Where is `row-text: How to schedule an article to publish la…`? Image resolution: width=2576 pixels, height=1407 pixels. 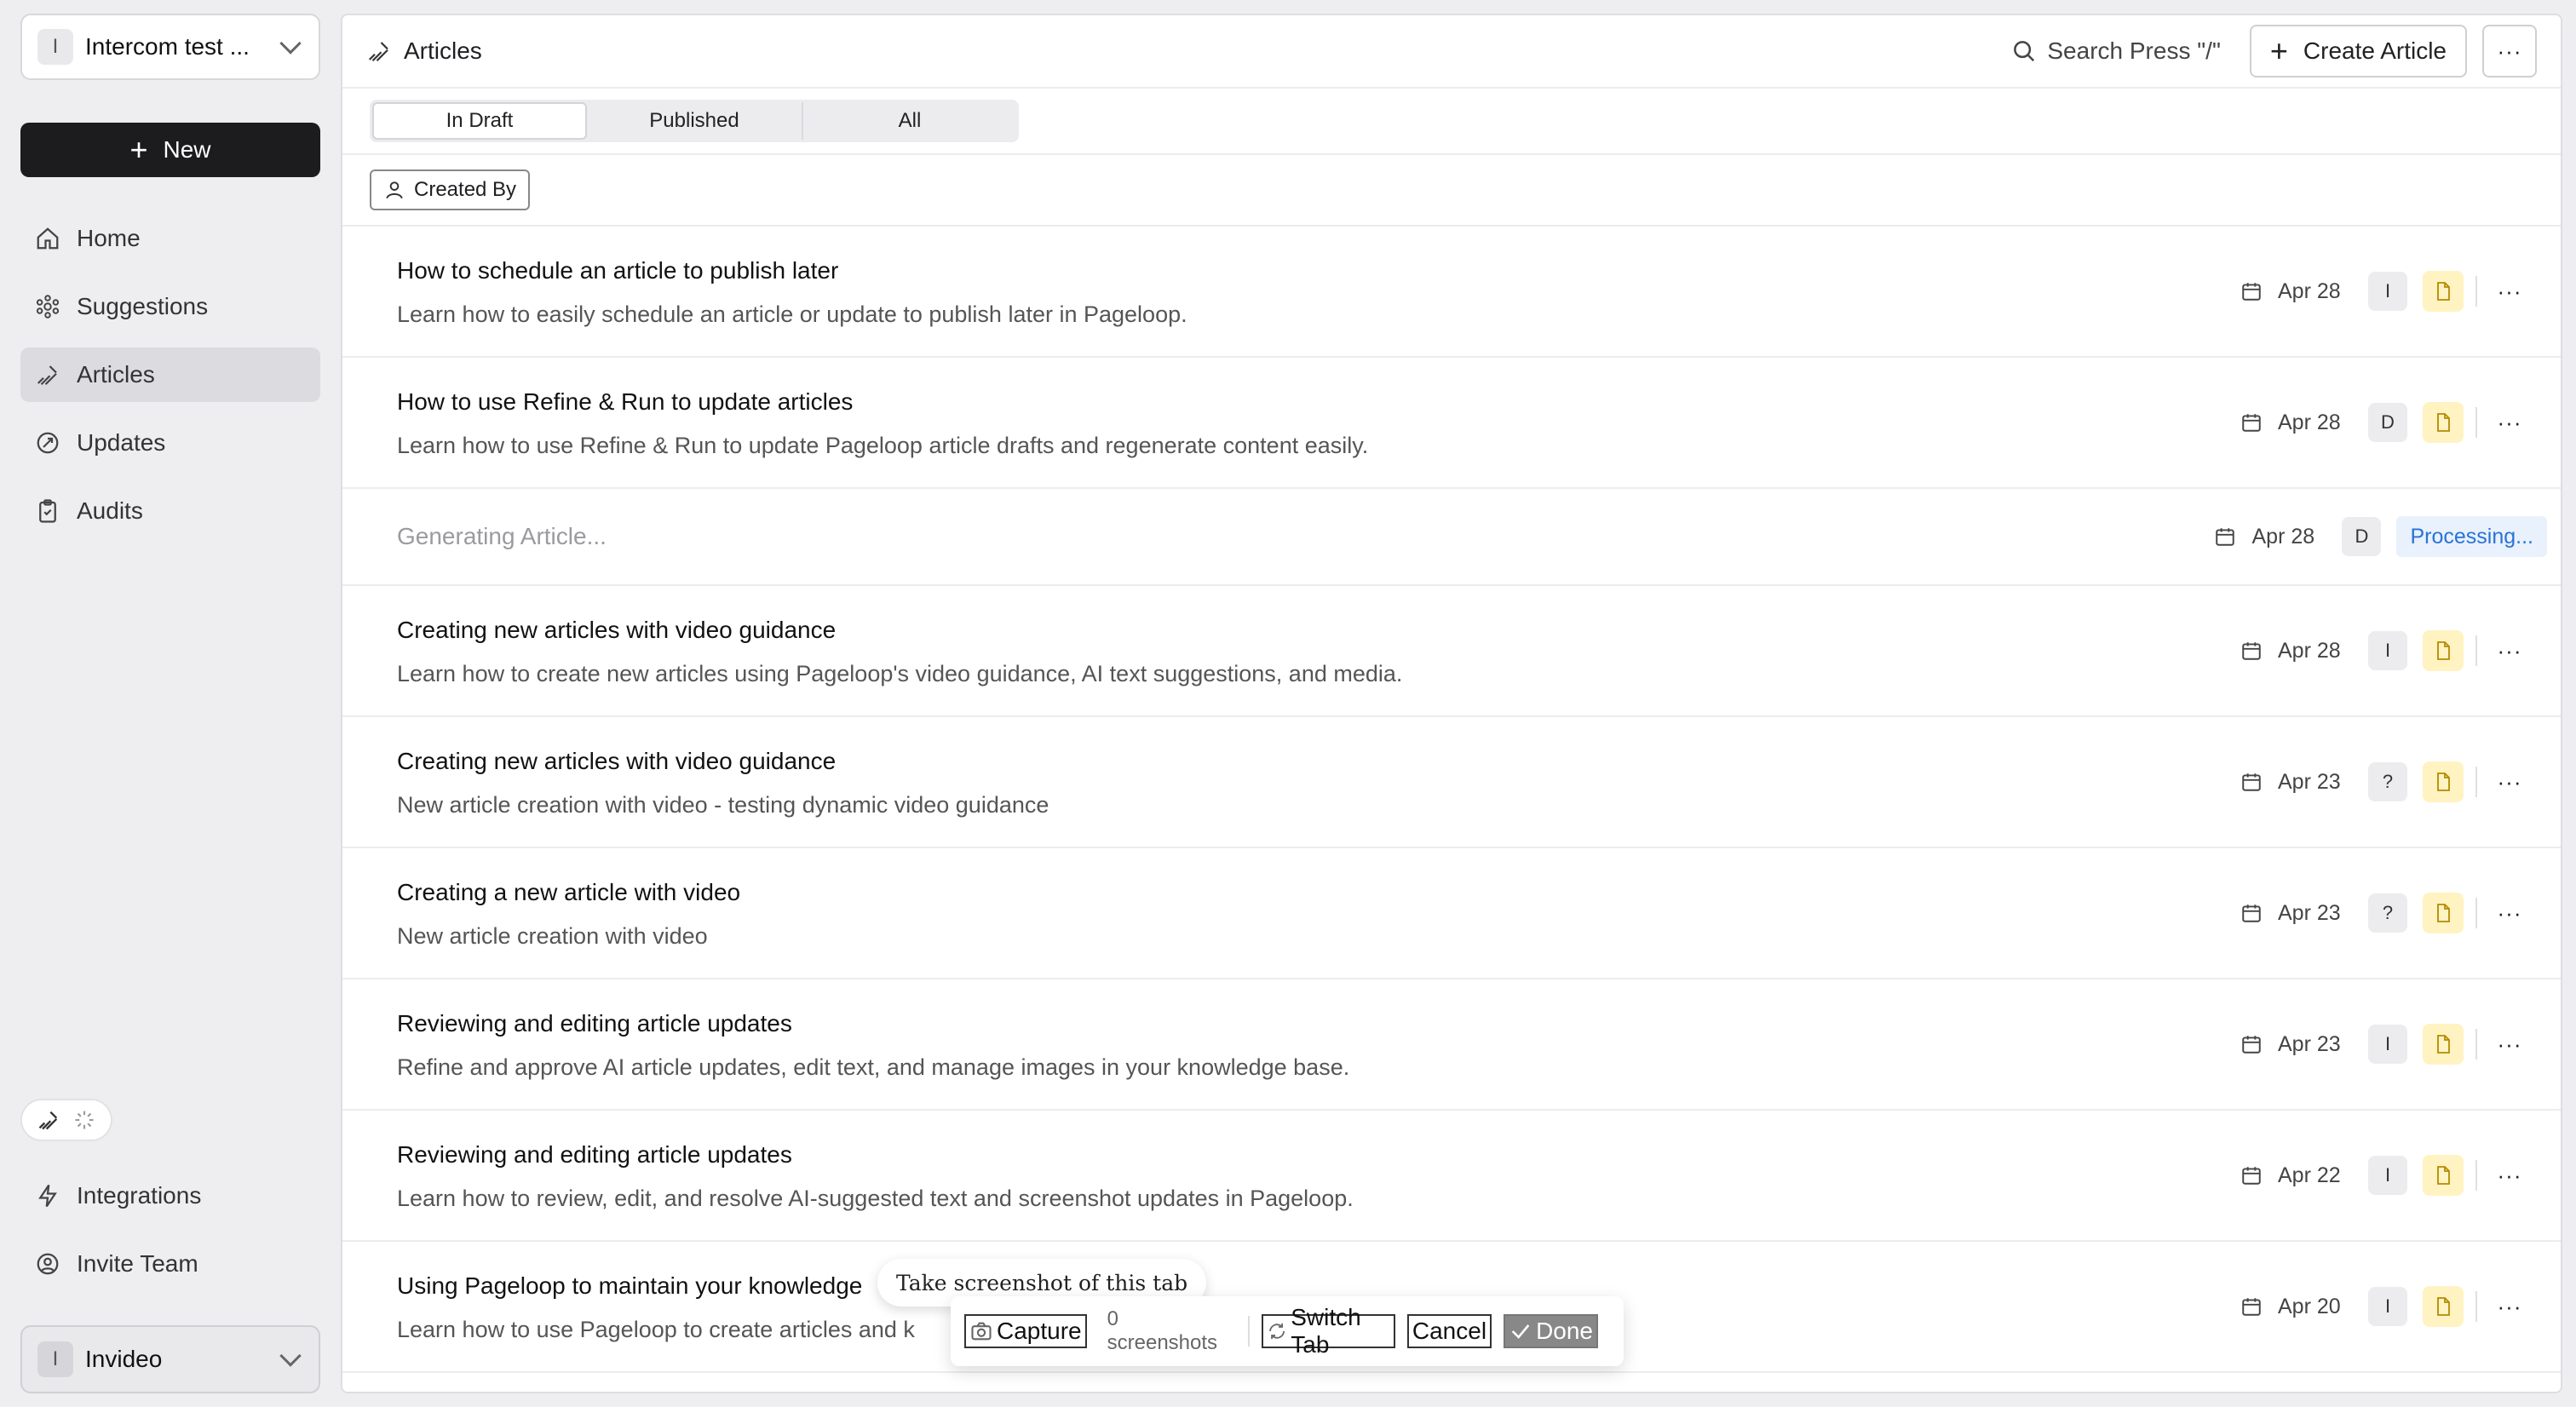
row-text: How to schedule an article to publish la… is located at coordinates (792, 292).